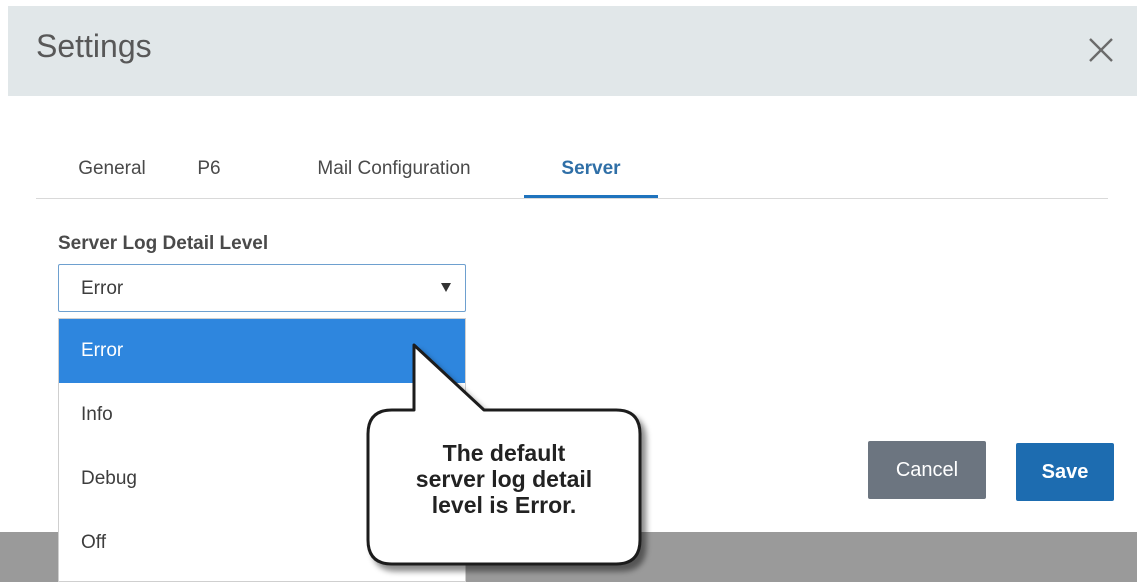 This screenshot has height=582, width=1137. What do you see at coordinates (504, 505) in the screenshot?
I see `callout-line: level is Error.` at bounding box center [504, 505].